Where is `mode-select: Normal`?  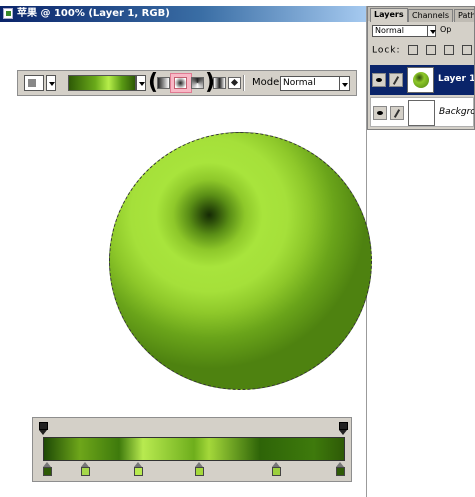 mode-select: Normal is located at coordinates (315, 83).